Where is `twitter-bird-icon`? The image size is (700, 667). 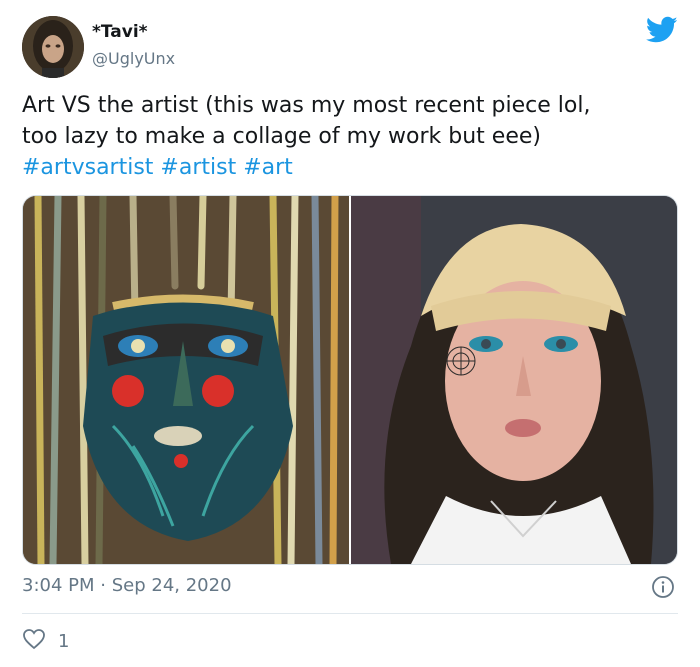 twitter-bird-icon is located at coordinates (661, 30).